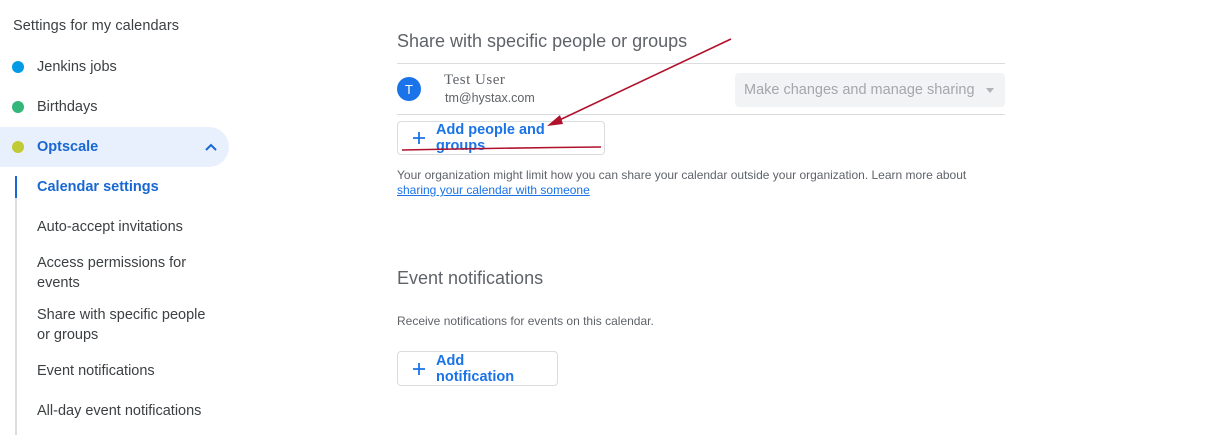 Image resolution: width=1209 pixels, height=435 pixels. I want to click on calendar-label: Jenkins jobs, so click(77, 67).